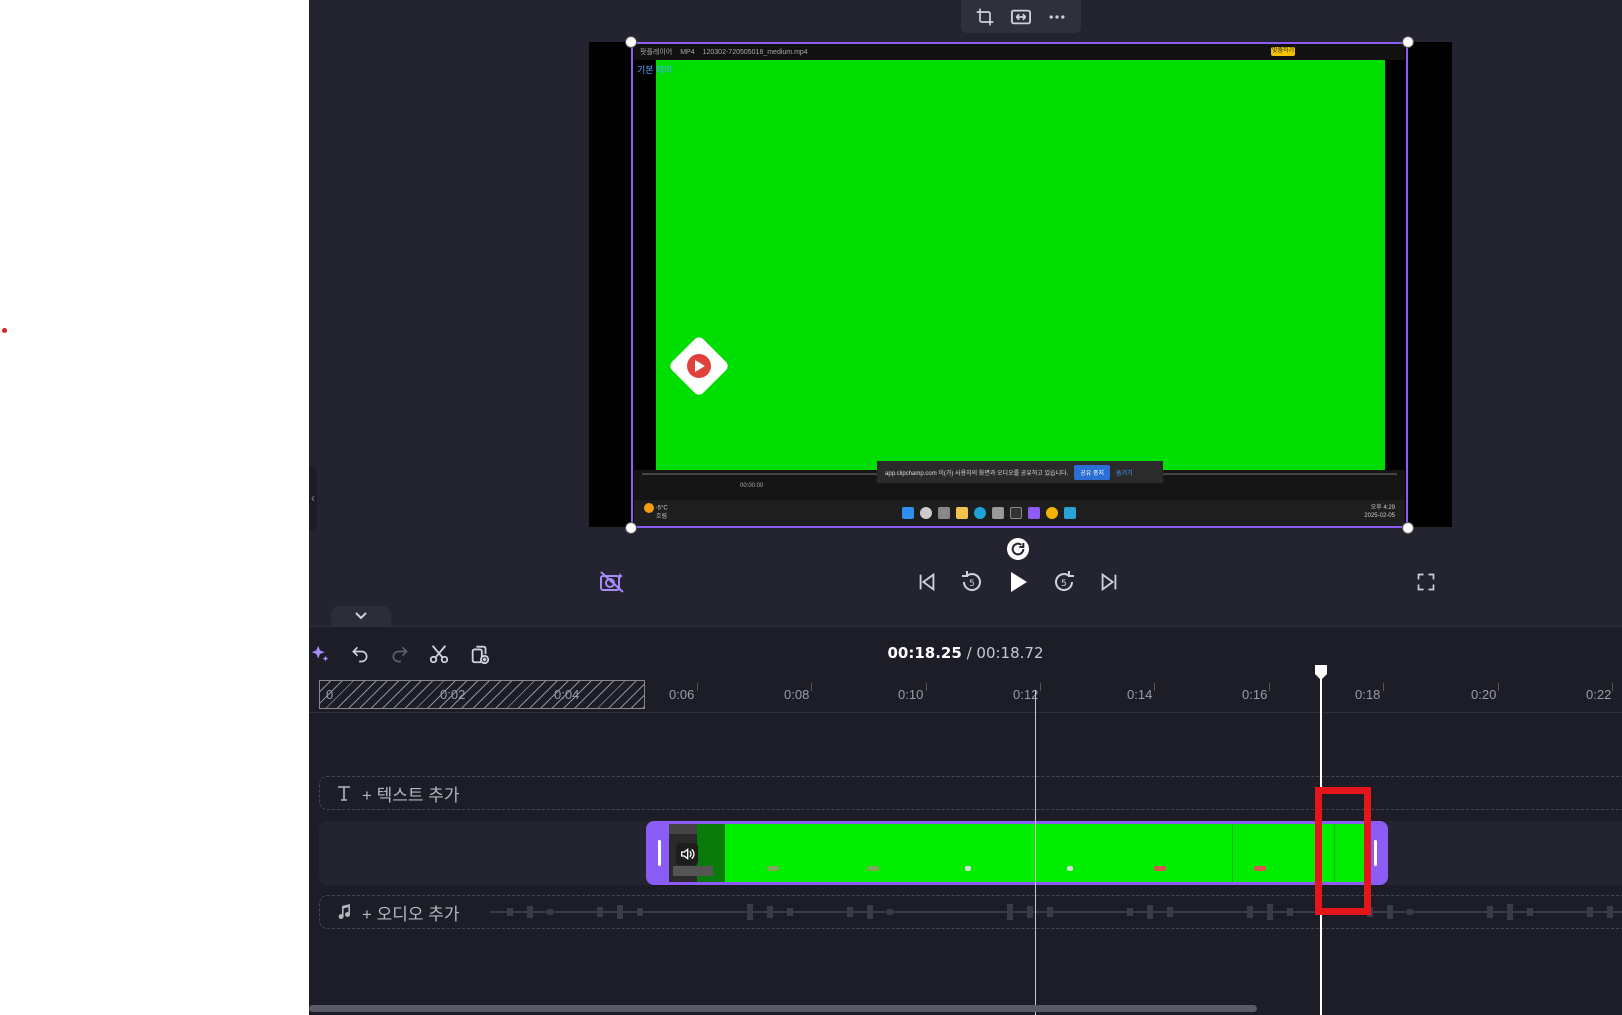 Image resolution: width=1622 pixels, height=1015 pixels. I want to click on more-options-button, so click(1057, 17).